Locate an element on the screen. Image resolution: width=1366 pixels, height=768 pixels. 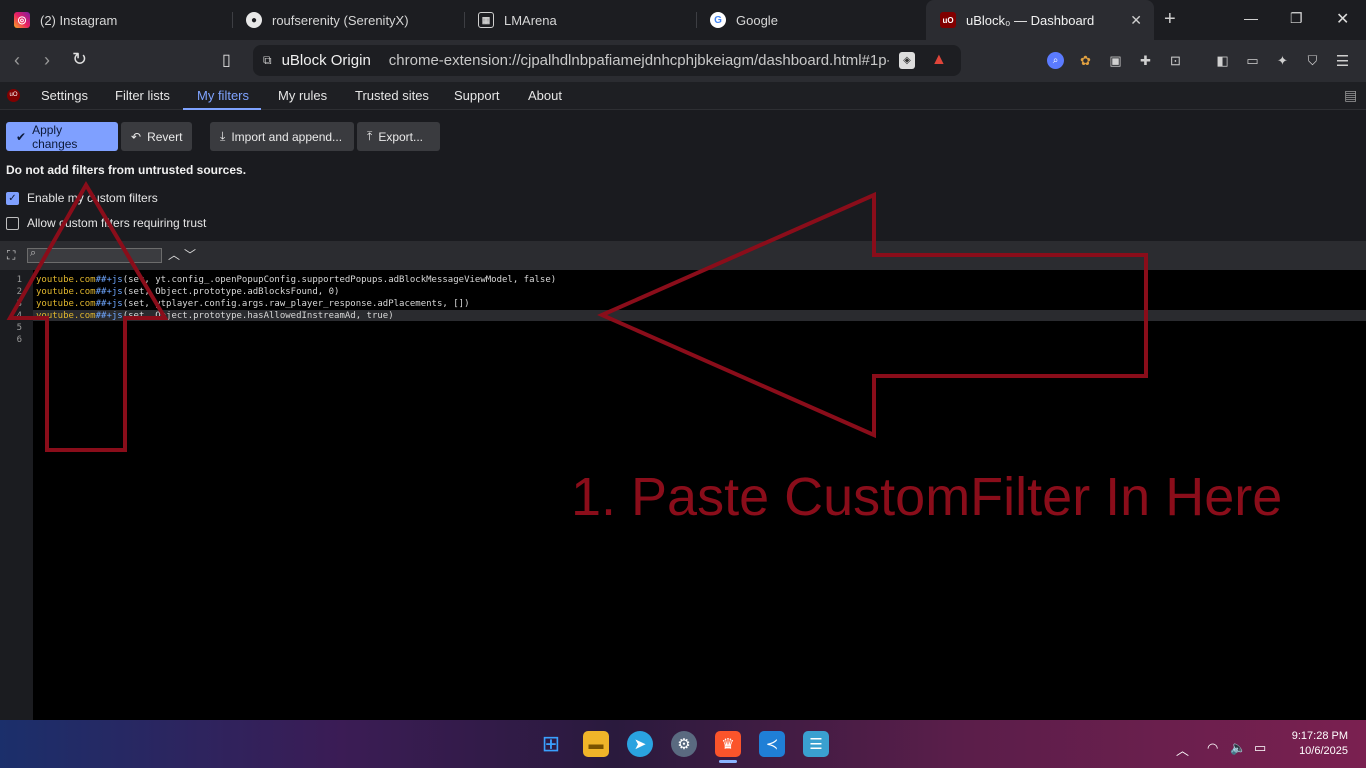
notepad-icon: ☰ is located at coordinates (816, 744).